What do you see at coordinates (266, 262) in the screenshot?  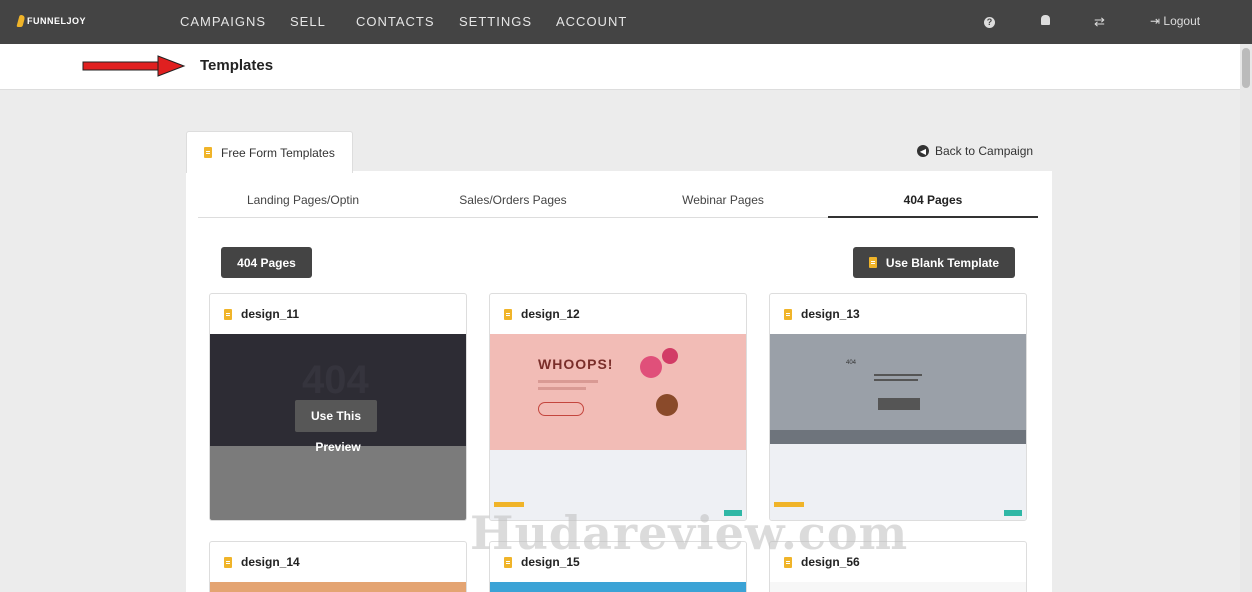 I see `category-button: 404 Pages` at bounding box center [266, 262].